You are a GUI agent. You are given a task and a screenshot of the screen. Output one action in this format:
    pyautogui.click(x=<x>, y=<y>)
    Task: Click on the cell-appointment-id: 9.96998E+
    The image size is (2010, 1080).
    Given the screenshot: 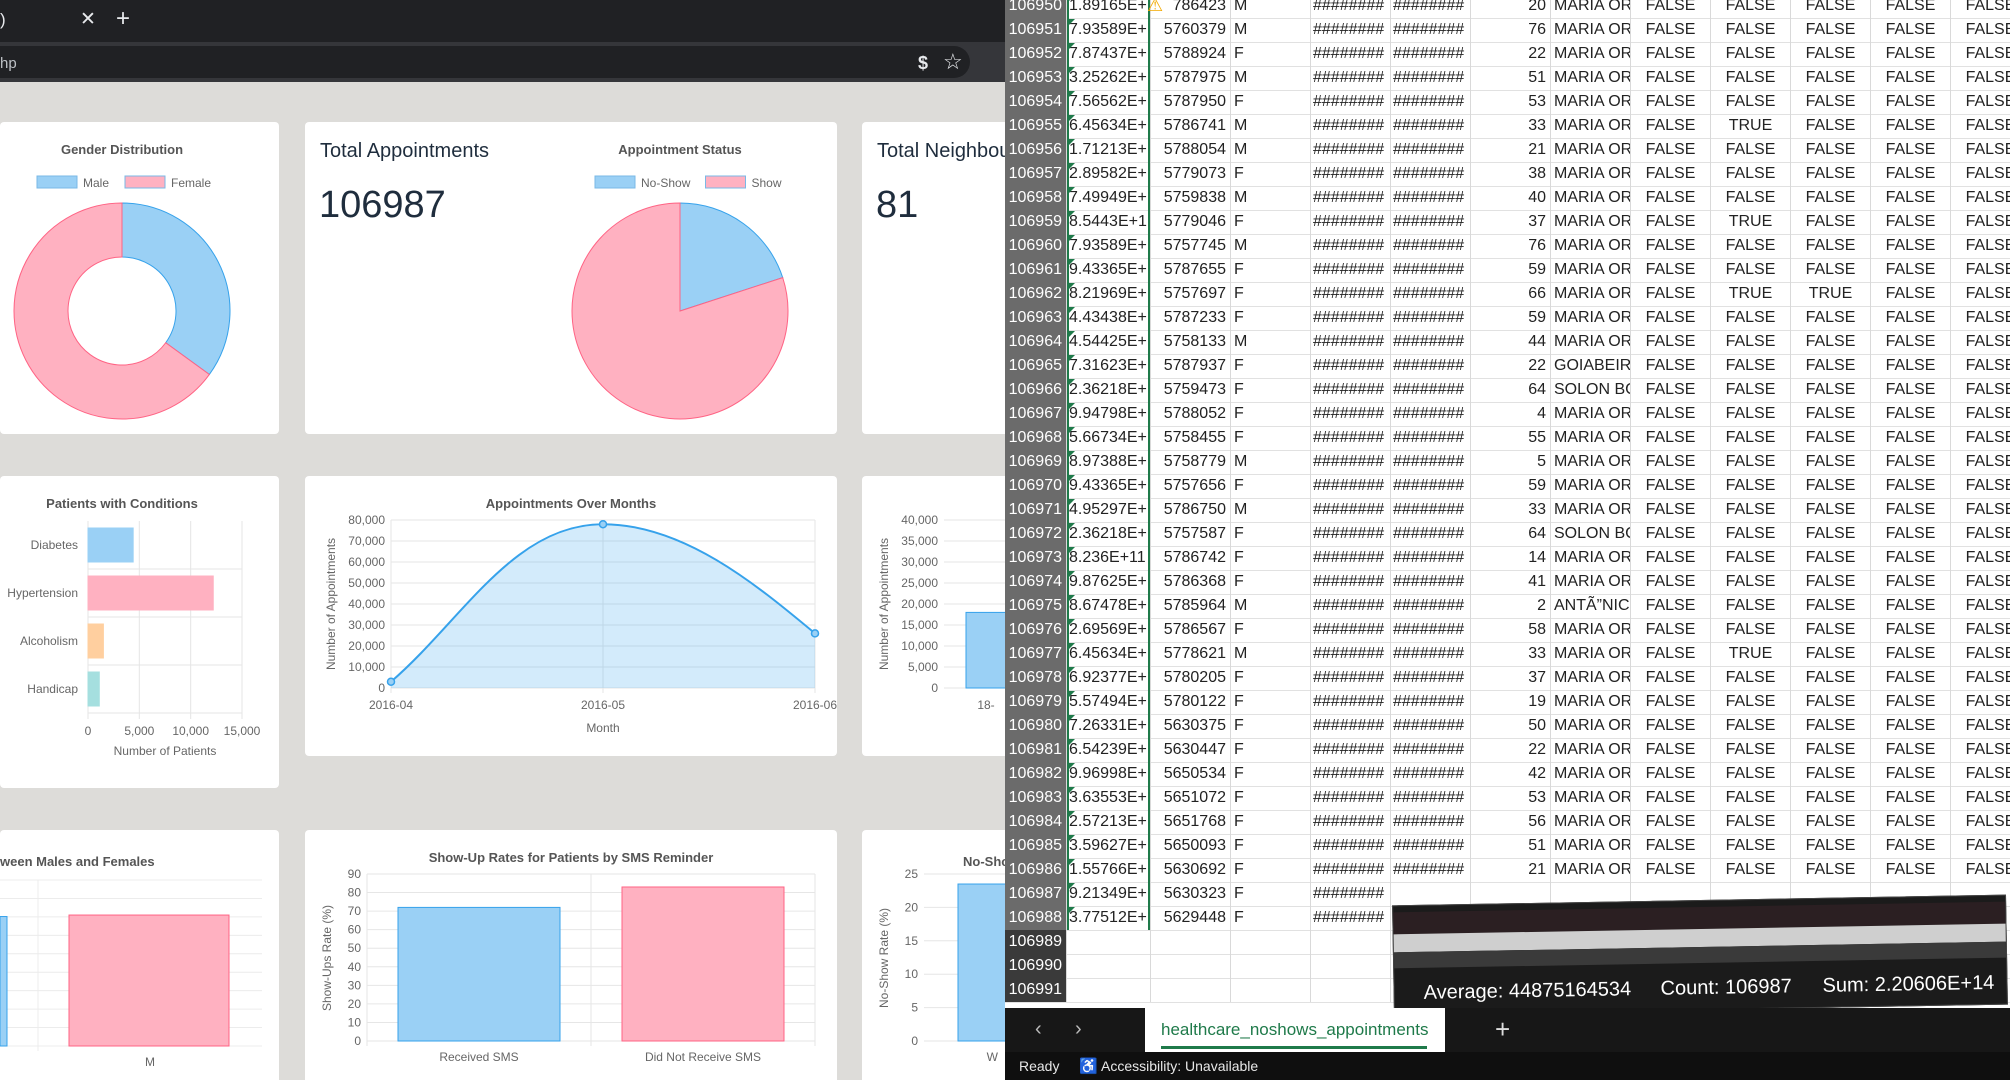 What is the action you would take?
    pyautogui.click(x=1109, y=774)
    